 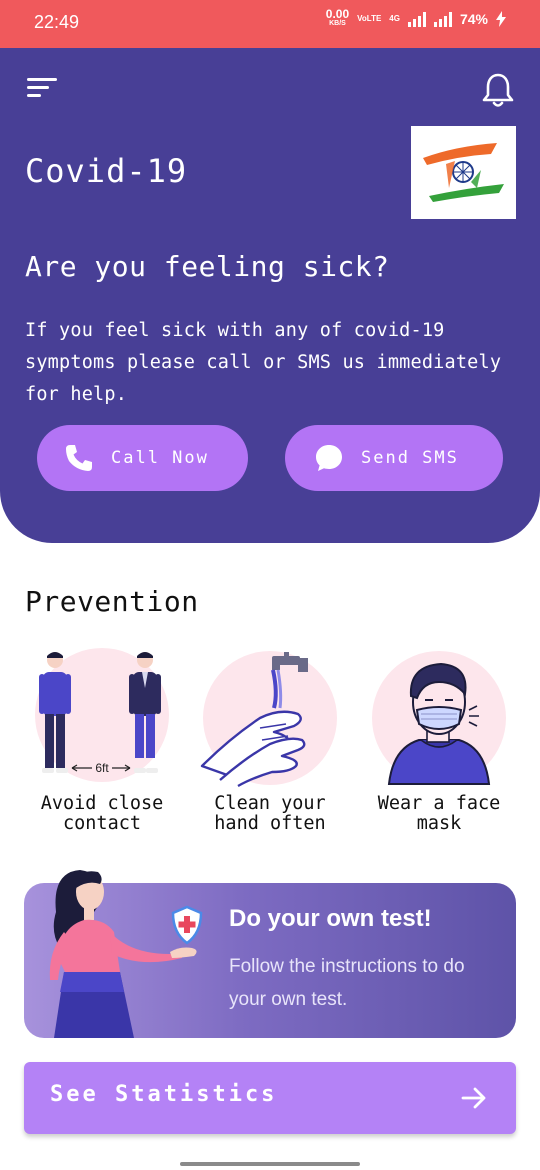 What do you see at coordinates (102, 813) in the screenshot?
I see `avoid-contact-label: Avoid close contact` at bounding box center [102, 813].